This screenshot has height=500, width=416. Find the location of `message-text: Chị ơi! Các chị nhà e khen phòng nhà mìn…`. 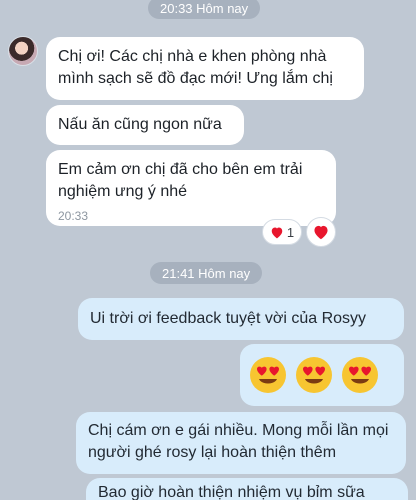

message-text: Chị ơi! Các chị nhà e khen phòng nhà mìn… is located at coordinates (195, 67).